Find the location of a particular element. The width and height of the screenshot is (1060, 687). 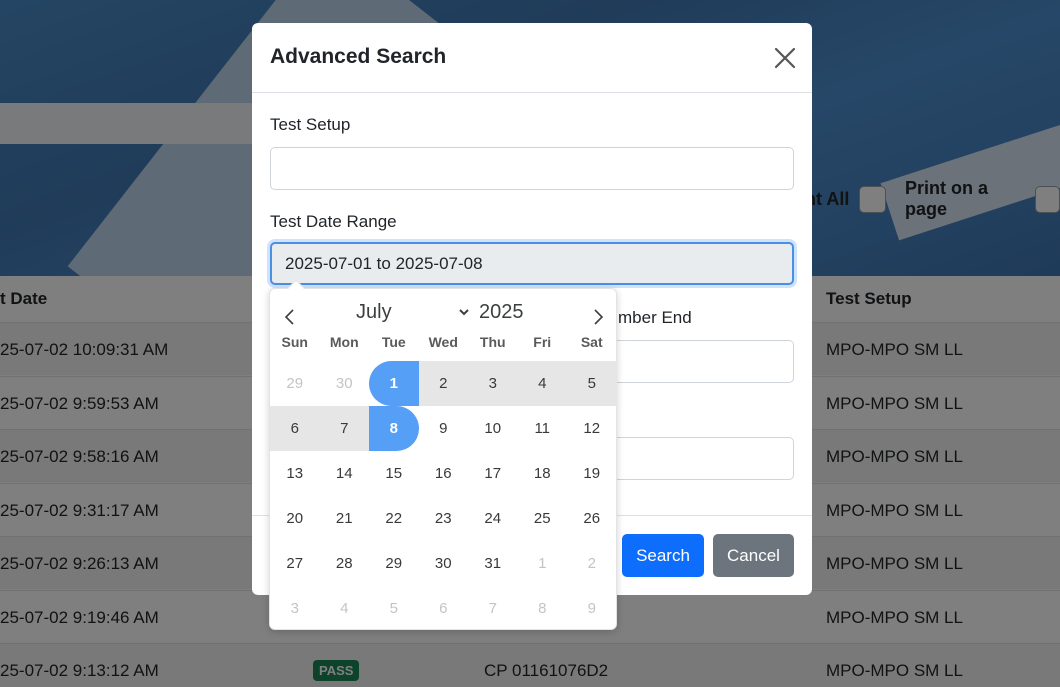

calendar-day: 25 is located at coordinates (543, 518).